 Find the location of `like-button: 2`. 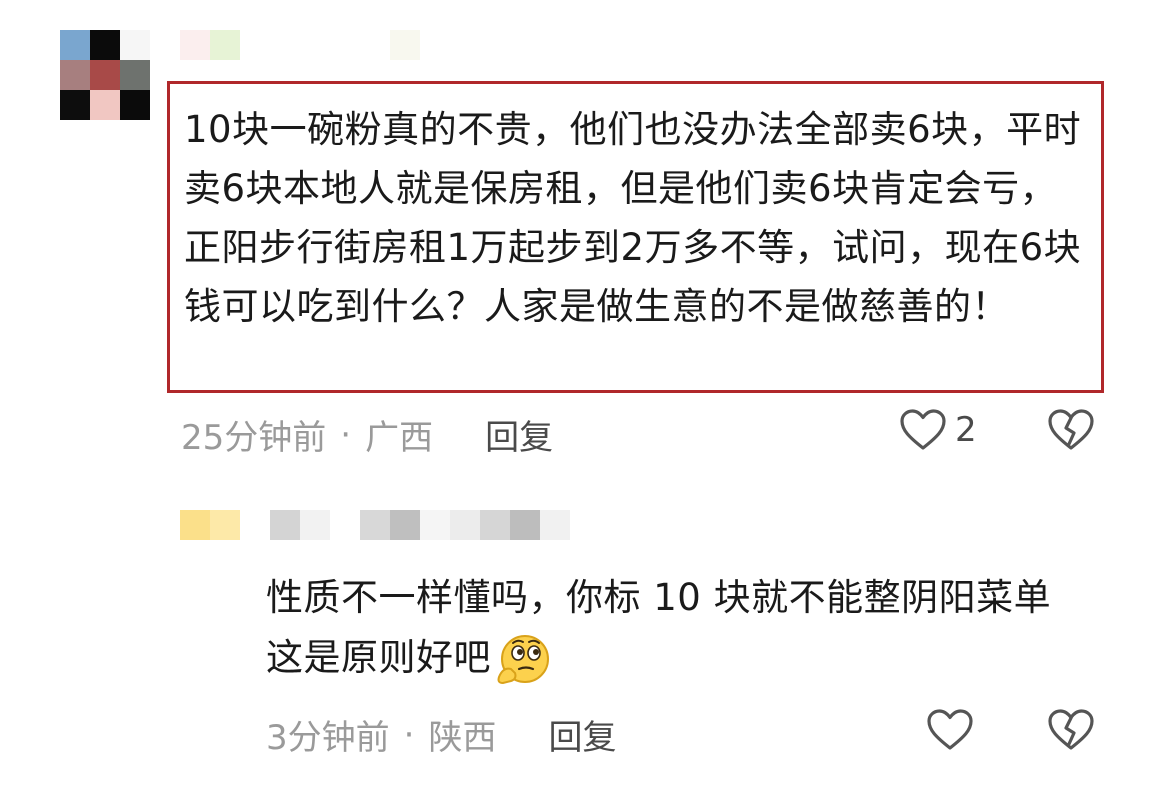

like-button: 2 is located at coordinates (938, 430).